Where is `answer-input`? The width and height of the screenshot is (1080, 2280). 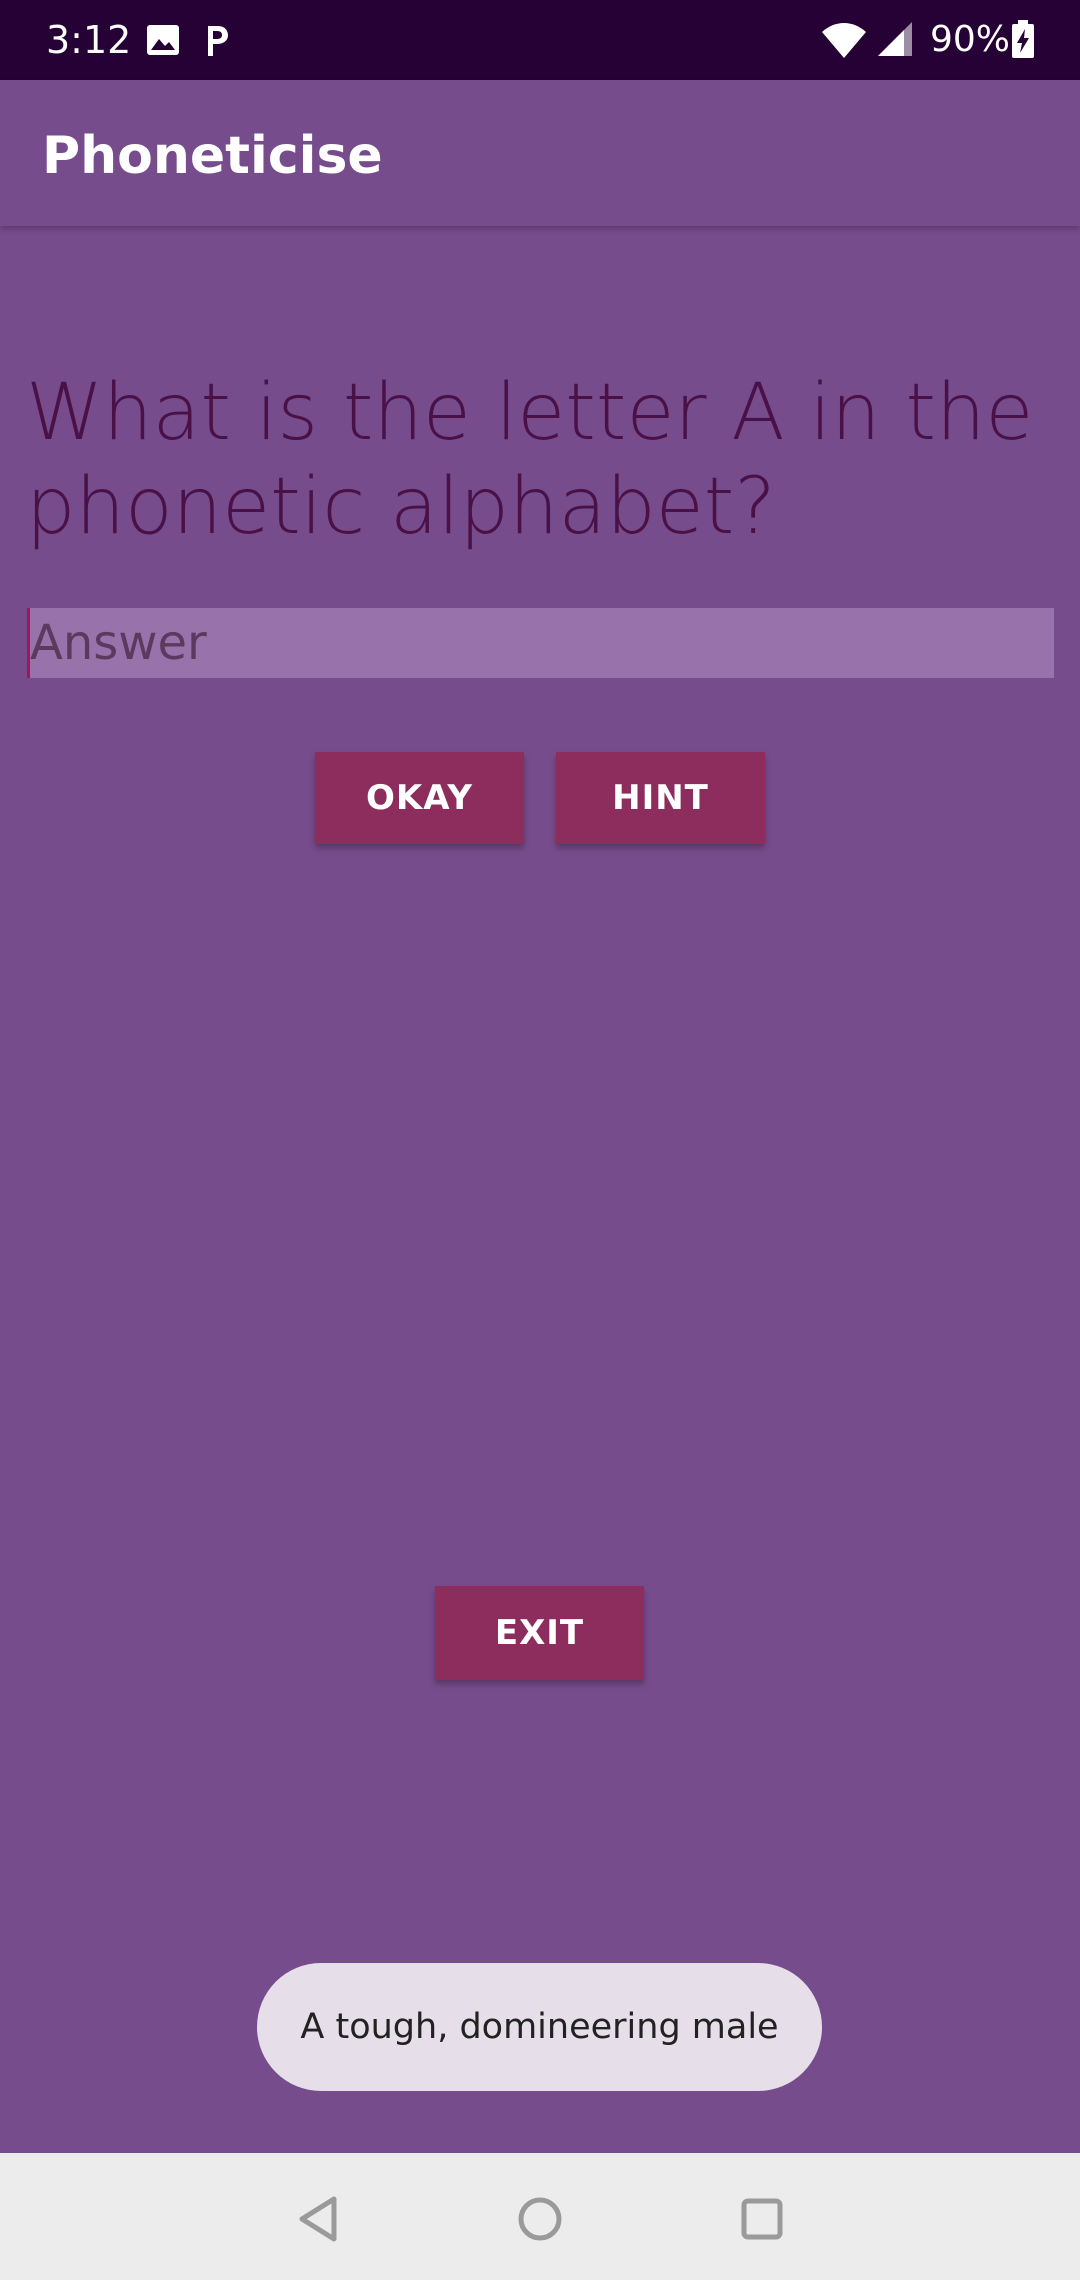
answer-input is located at coordinates (540, 643).